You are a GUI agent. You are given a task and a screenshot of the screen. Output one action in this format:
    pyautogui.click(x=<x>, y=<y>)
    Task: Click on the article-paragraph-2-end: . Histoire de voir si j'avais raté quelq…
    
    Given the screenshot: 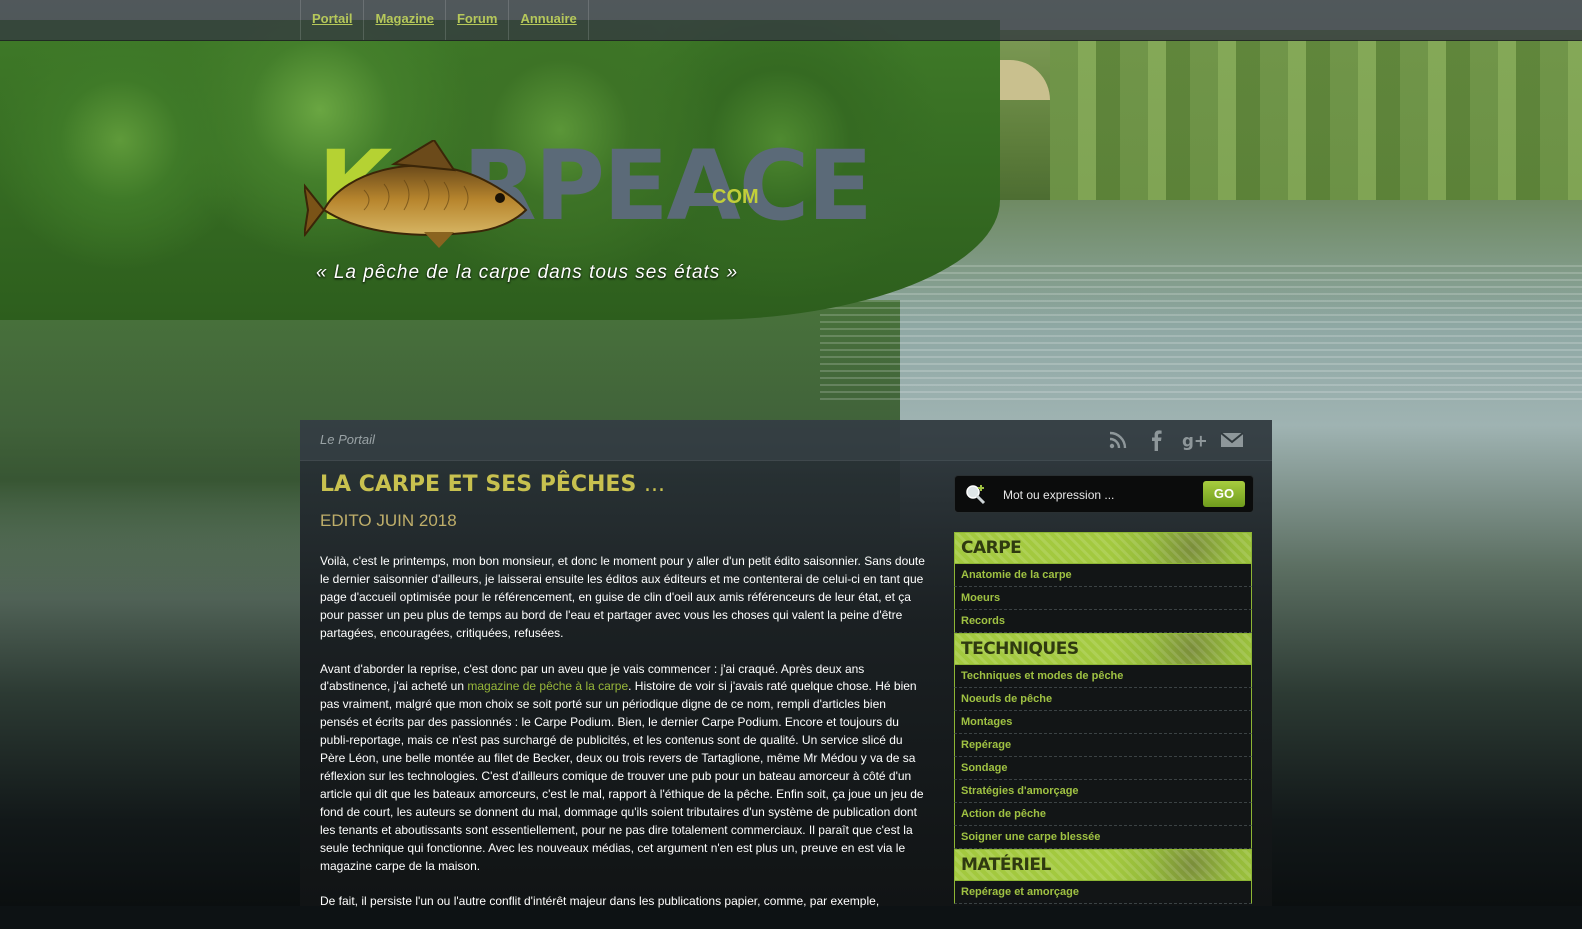 What is the action you would take?
    pyautogui.click(x=622, y=776)
    